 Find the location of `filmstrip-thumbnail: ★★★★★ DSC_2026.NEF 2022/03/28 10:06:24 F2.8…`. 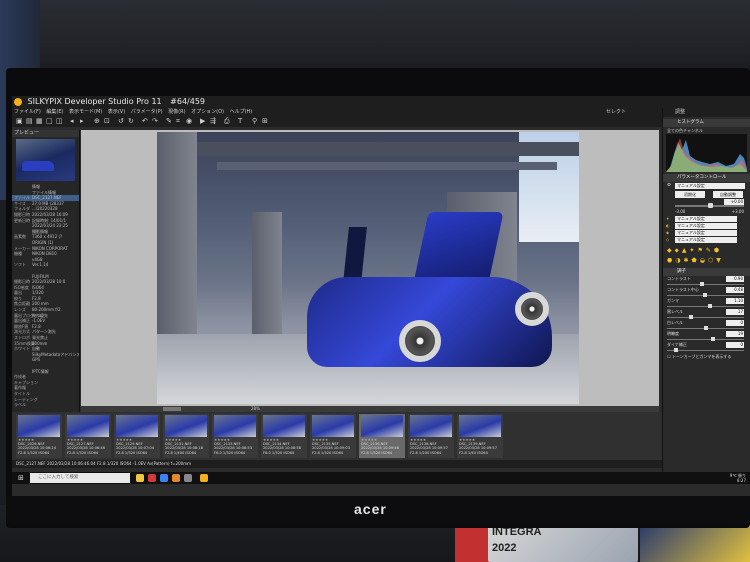

filmstrip-thumbnail: ★★★★★ DSC_2026.NEF 2022/03/28 10:06:24 F2.8… is located at coordinates (39, 436).